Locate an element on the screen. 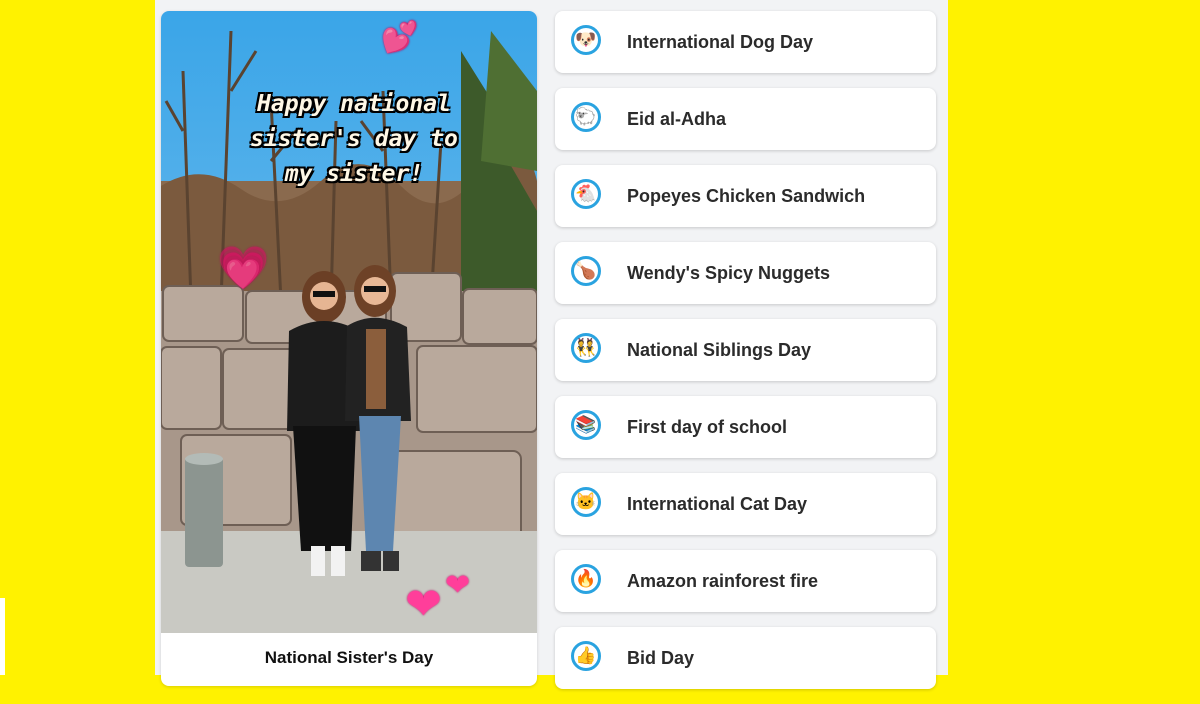 This screenshot has width=1200, height=704. lens-item-international-cat-day: 🐱 International Cat Day is located at coordinates (745, 504).